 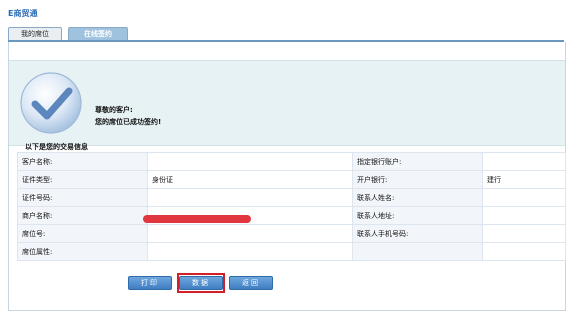 What do you see at coordinates (23, 13) in the screenshot?
I see `app-title: E商贸通` at bounding box center [23, 13].